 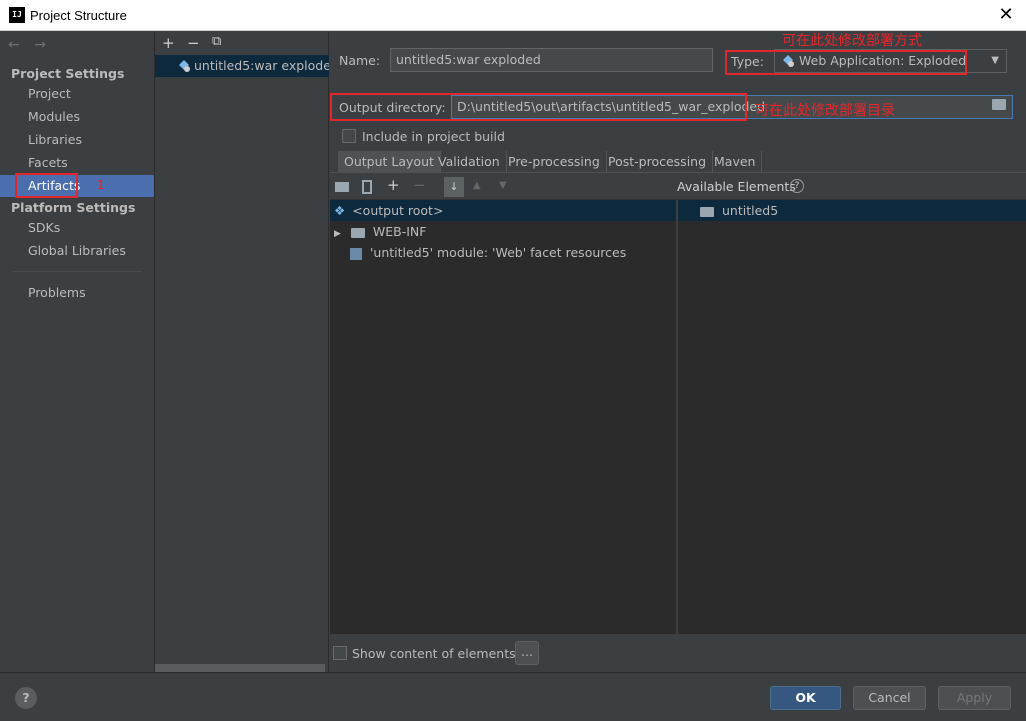 I want to click on archive-icon, so click(x=367, y=187).